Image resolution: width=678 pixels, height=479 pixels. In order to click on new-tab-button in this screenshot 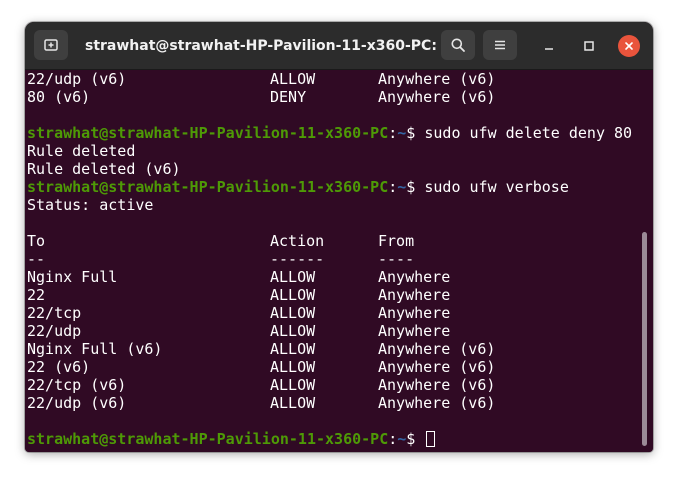, I will do `click(51, 45)`.